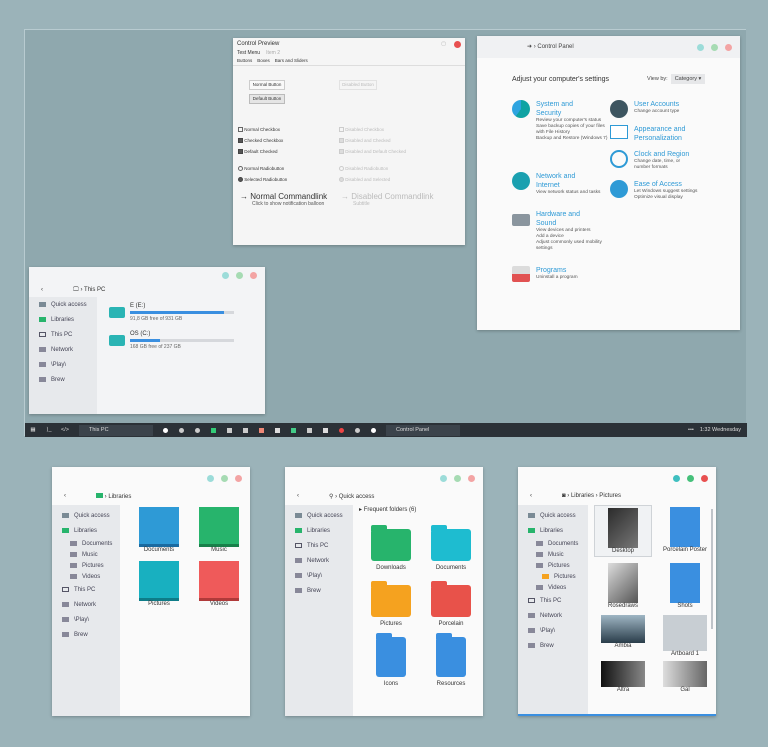 This screenshot has width=768, height=747. I want to click on picture-shots: Shots, so click(685, 586).